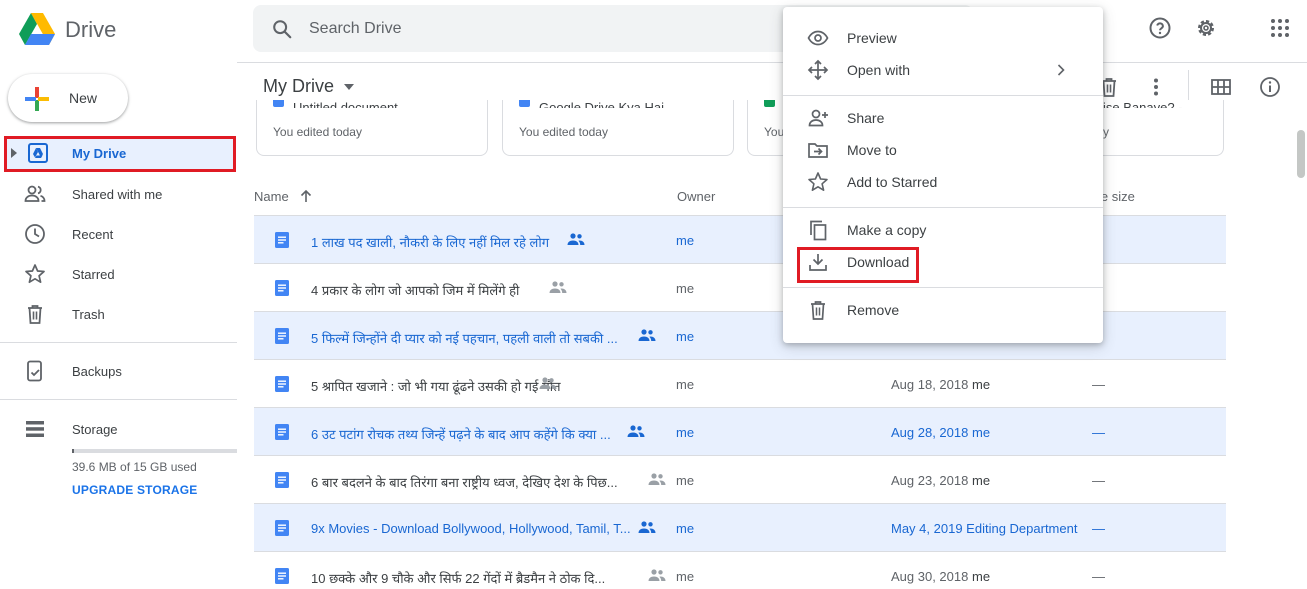  What do you see at coordinates (601, 104) in the screenshot?
I see `quick-access-name: Google Drive Kya Hai` at bounding box center [601, 104].